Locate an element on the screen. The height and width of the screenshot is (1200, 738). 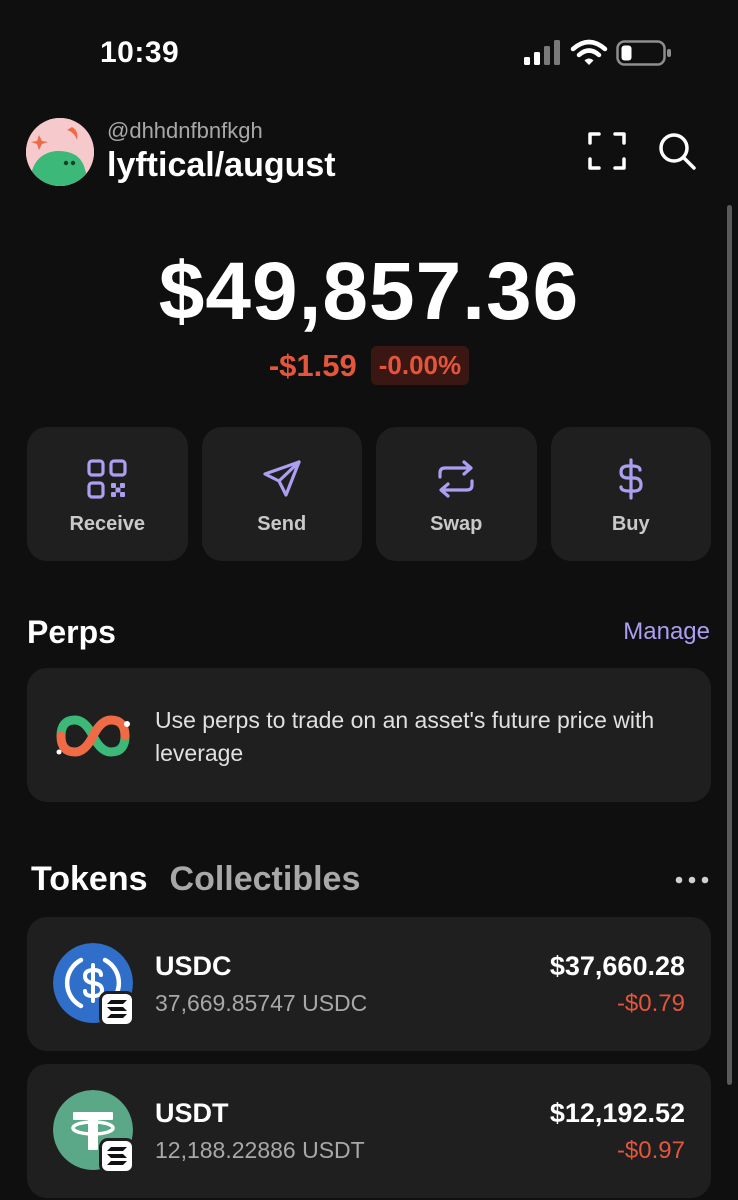
cellular-signal-icon is located at coordinates (542, 52).